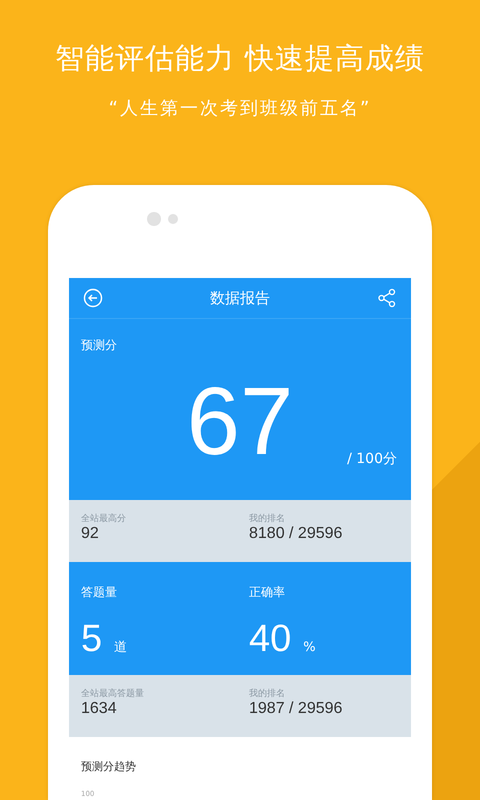 This screenshot has width=480, height=800. Describe the element at coordinates (295, 708) in the screenshot. I see `stat-value: 1987 / 29596` at that location.